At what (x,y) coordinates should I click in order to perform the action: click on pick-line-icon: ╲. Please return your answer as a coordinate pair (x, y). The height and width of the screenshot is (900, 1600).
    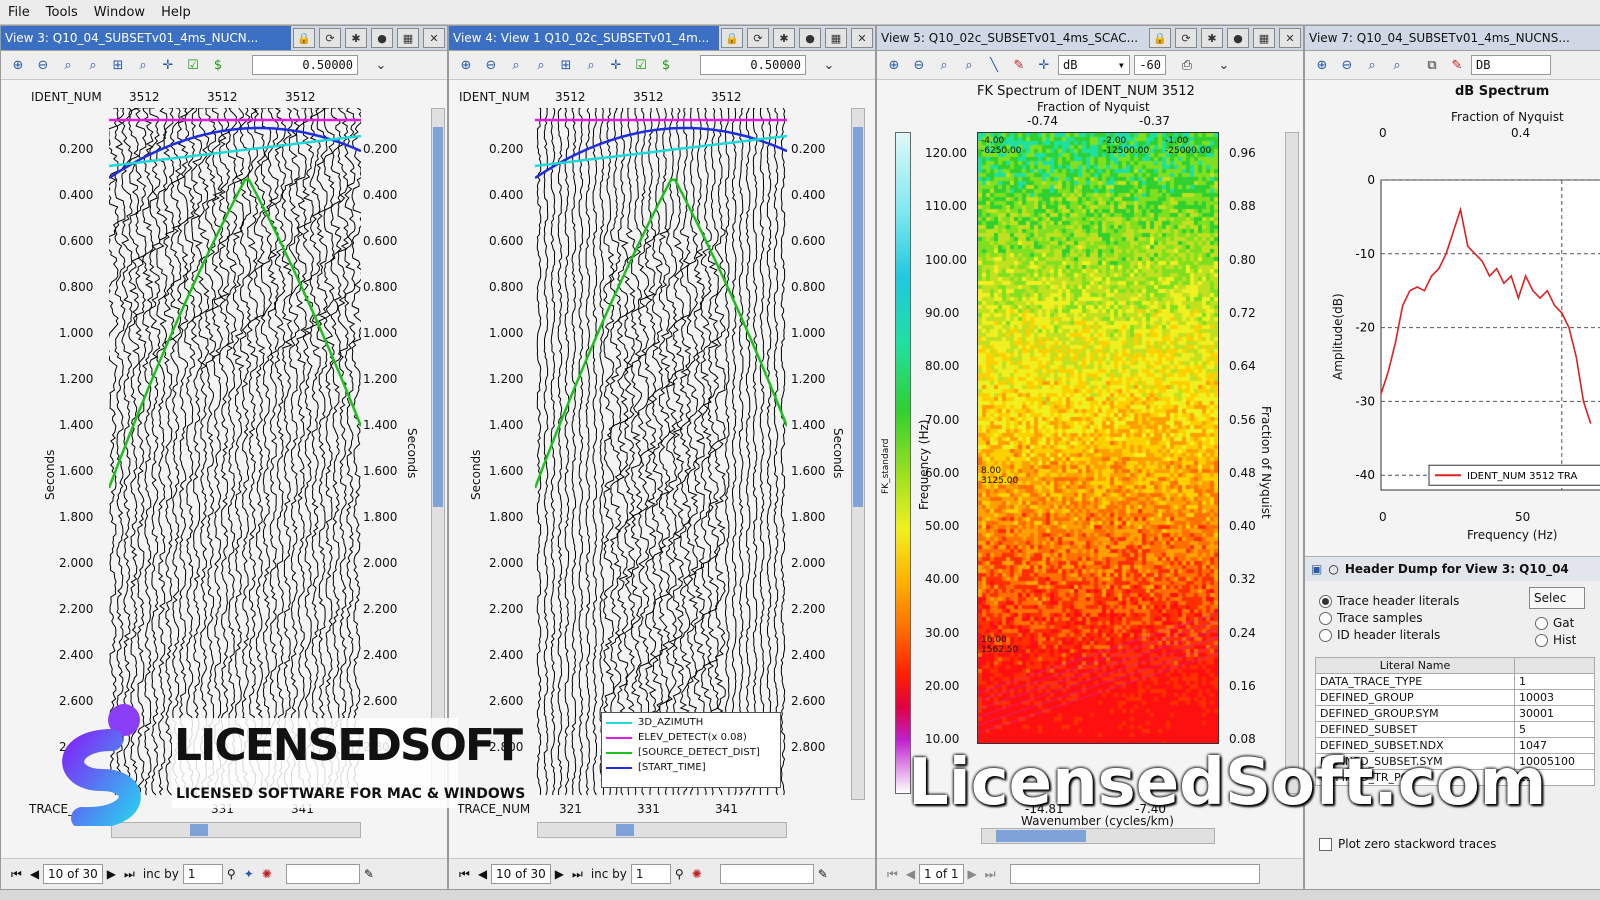
    Looking at the image, I should click on (994, 65).